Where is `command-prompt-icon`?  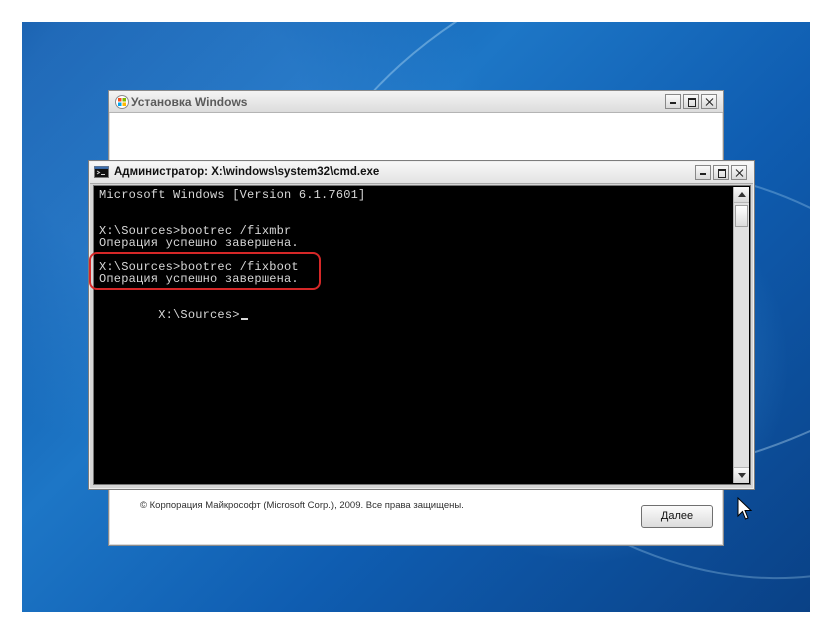
command-prompt-icon is located at coordinates (101, 172).